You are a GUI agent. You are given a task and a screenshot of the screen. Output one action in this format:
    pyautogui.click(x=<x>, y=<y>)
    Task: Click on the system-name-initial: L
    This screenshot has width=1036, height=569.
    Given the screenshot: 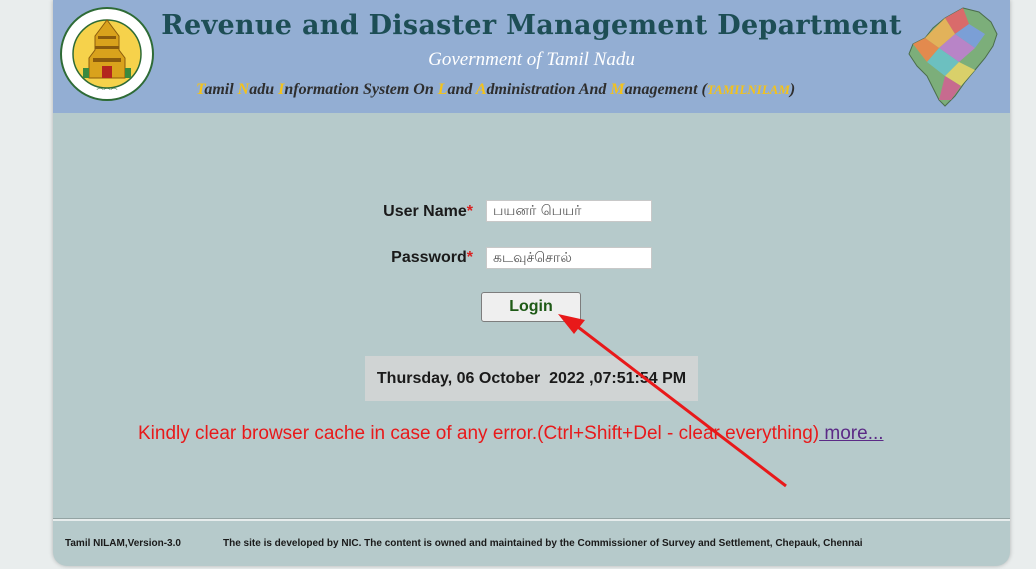 What is the action you would take?
    pyautogui.click(x=442, y=89)
    